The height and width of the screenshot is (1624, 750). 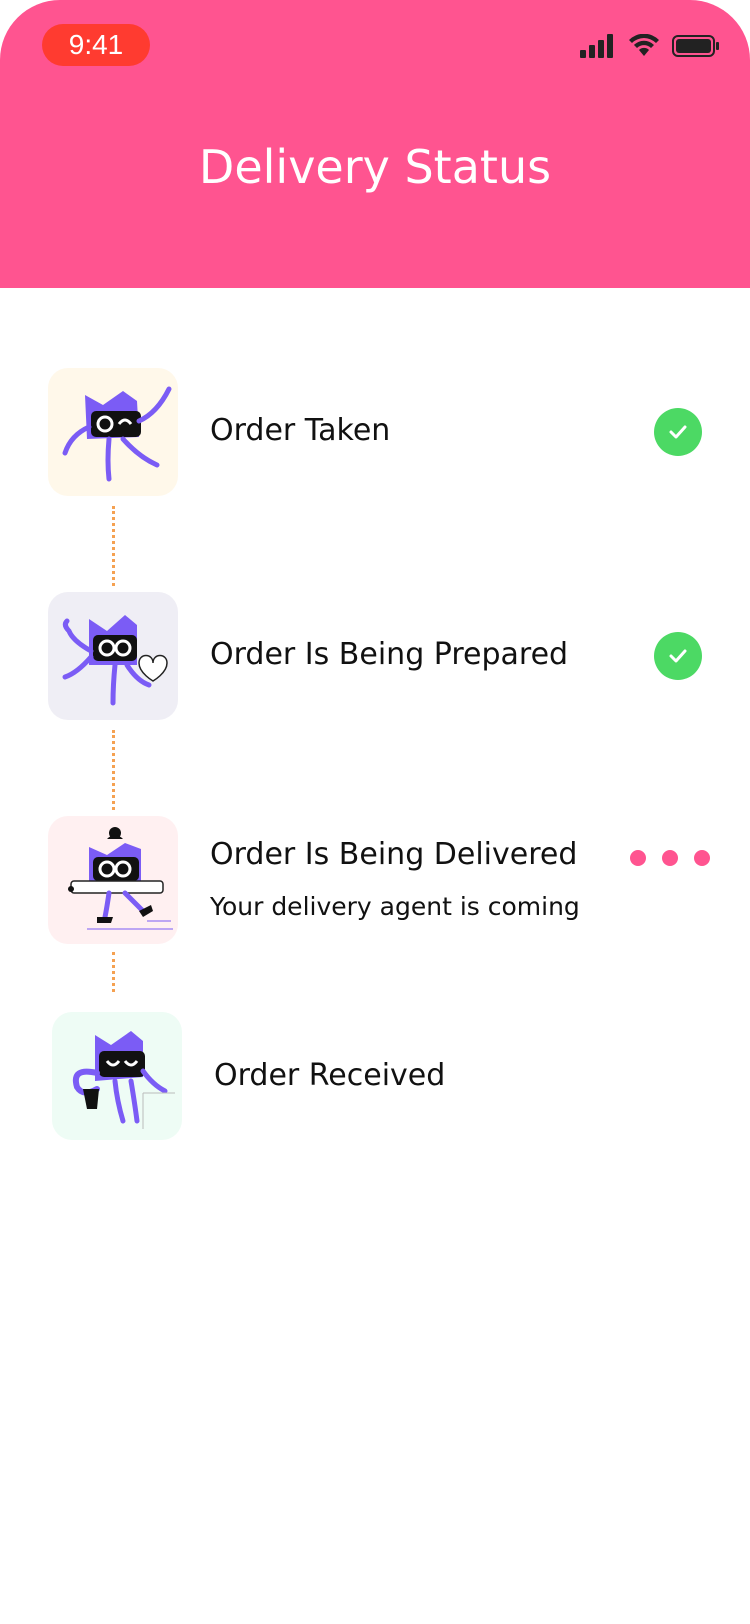 I want to click on step-order-prepared-icon-box, so click(x=113, y=656).